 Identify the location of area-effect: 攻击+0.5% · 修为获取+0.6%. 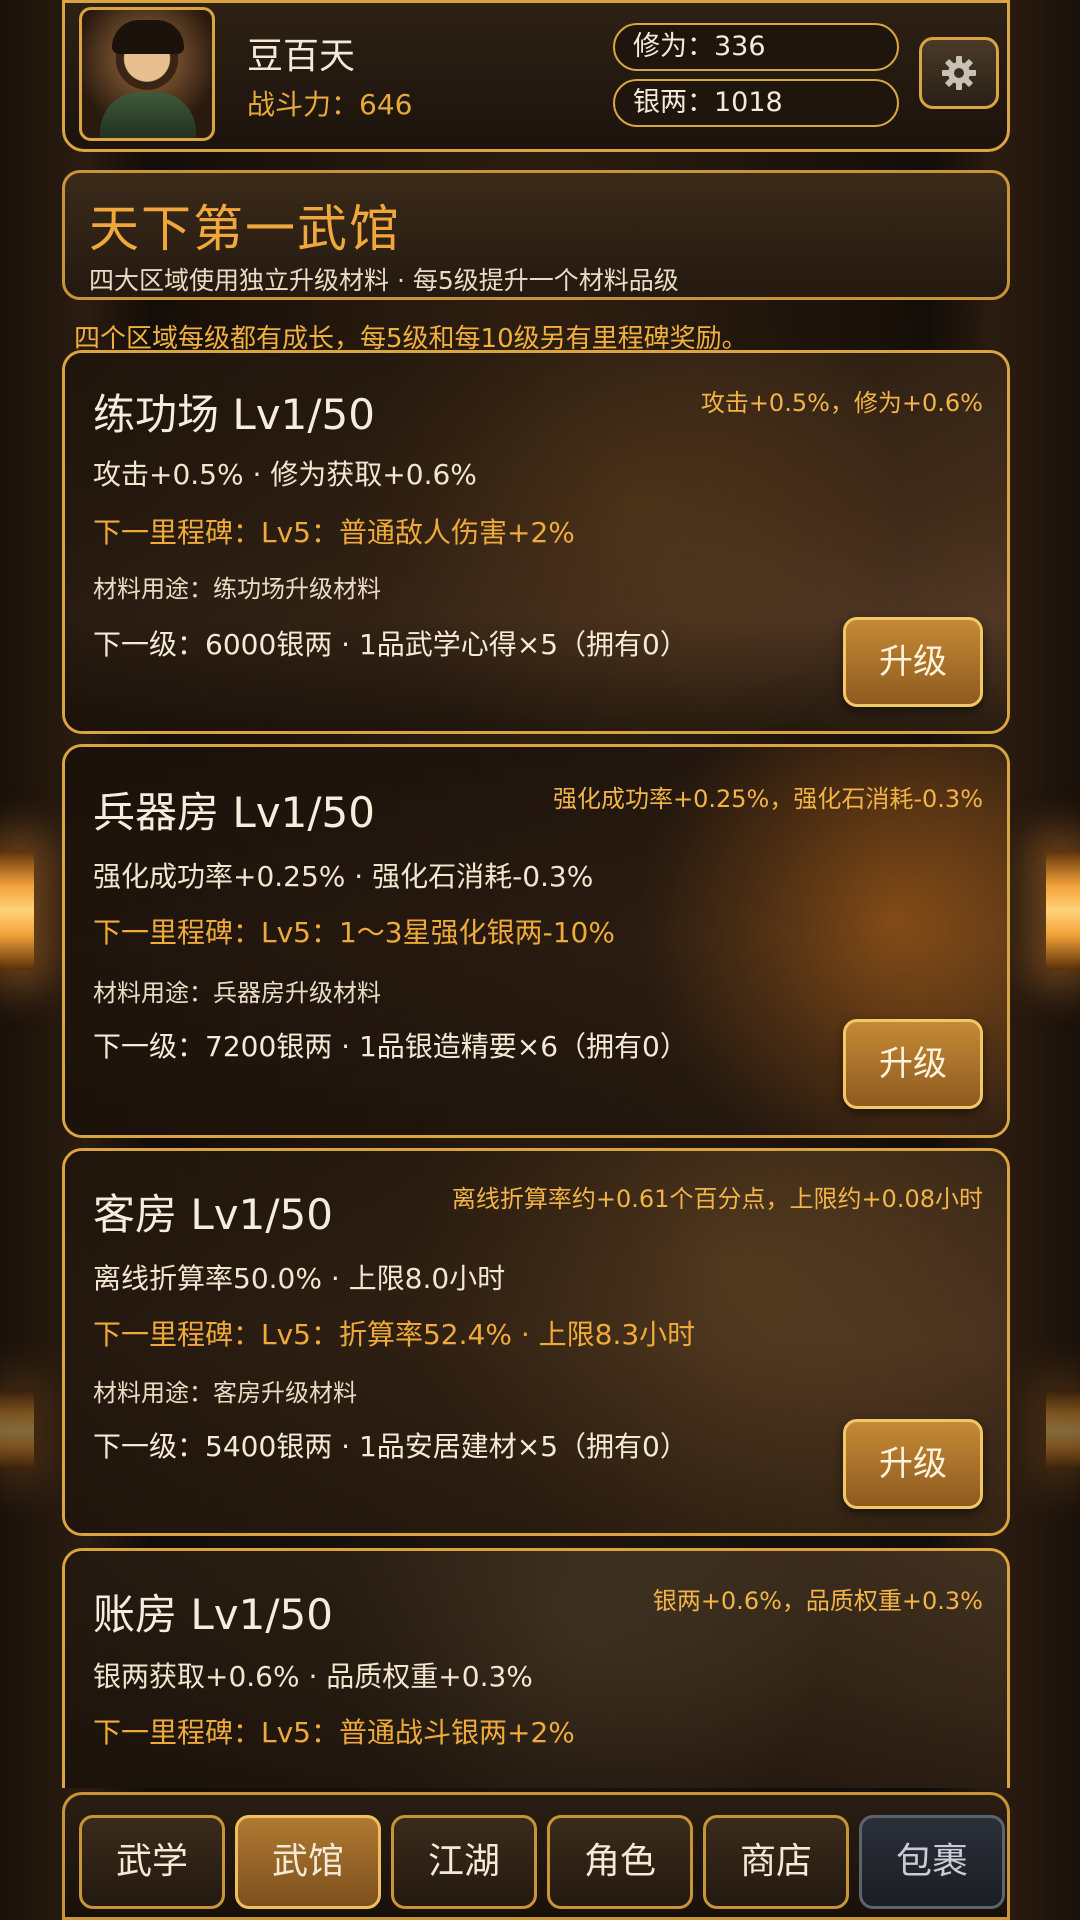
(285, 474).